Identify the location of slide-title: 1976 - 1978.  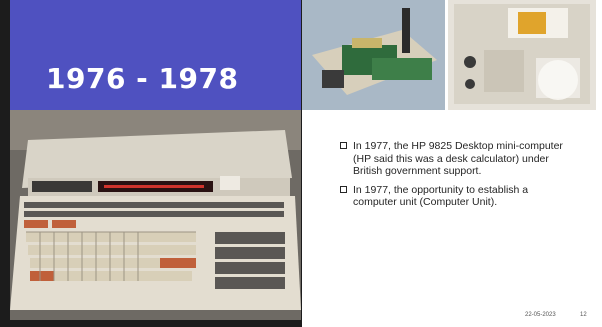
(142, 78).